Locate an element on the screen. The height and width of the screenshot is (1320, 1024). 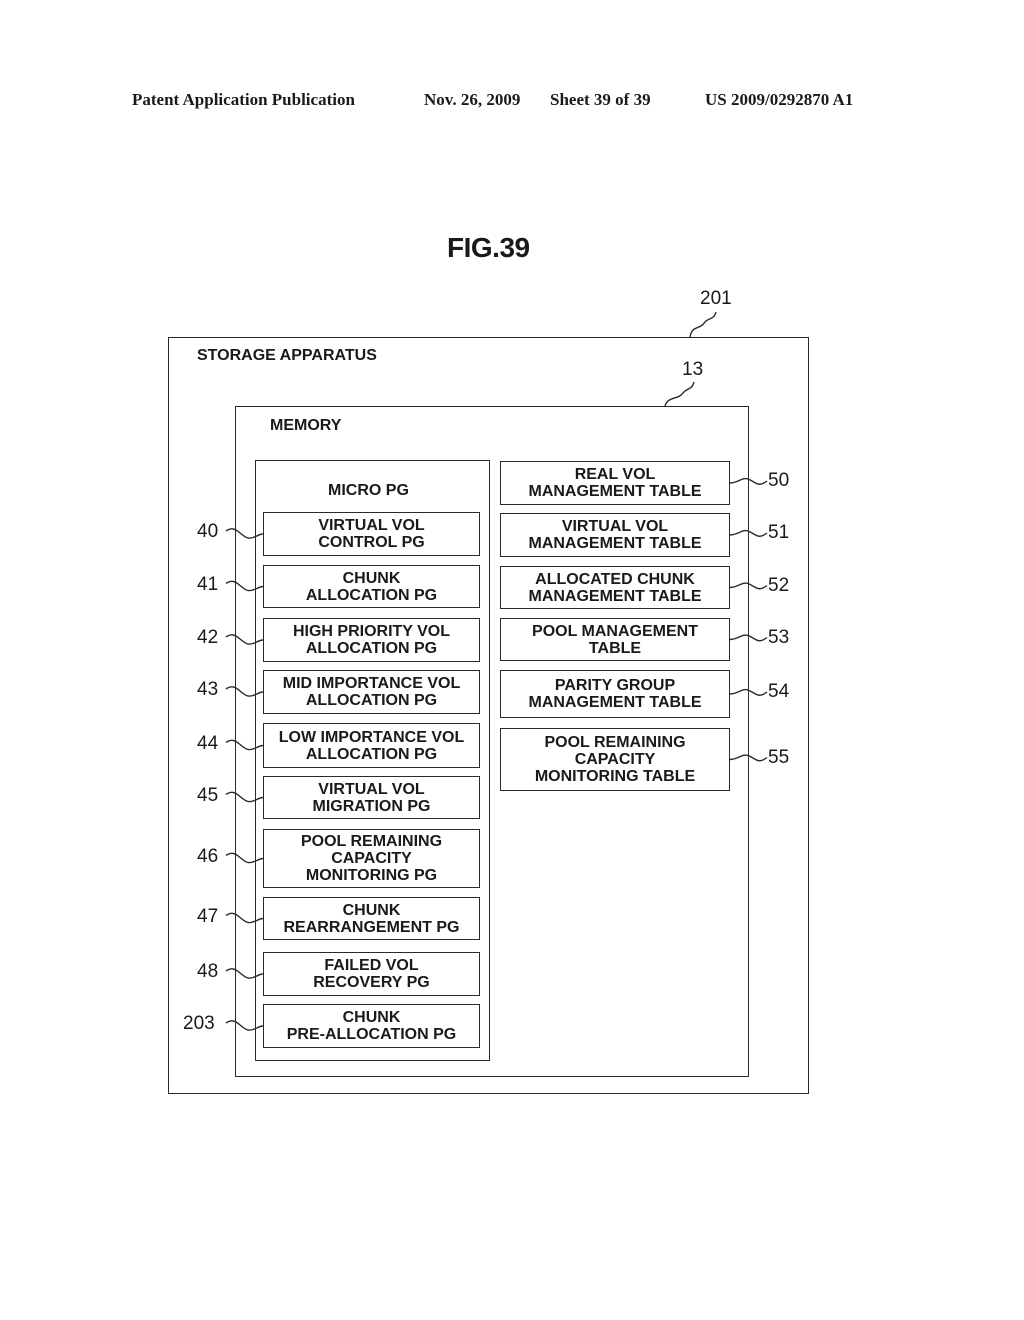
table-box: PARITY GROUP MANAGEMENT TABLE is located at coordinates (615, 694).